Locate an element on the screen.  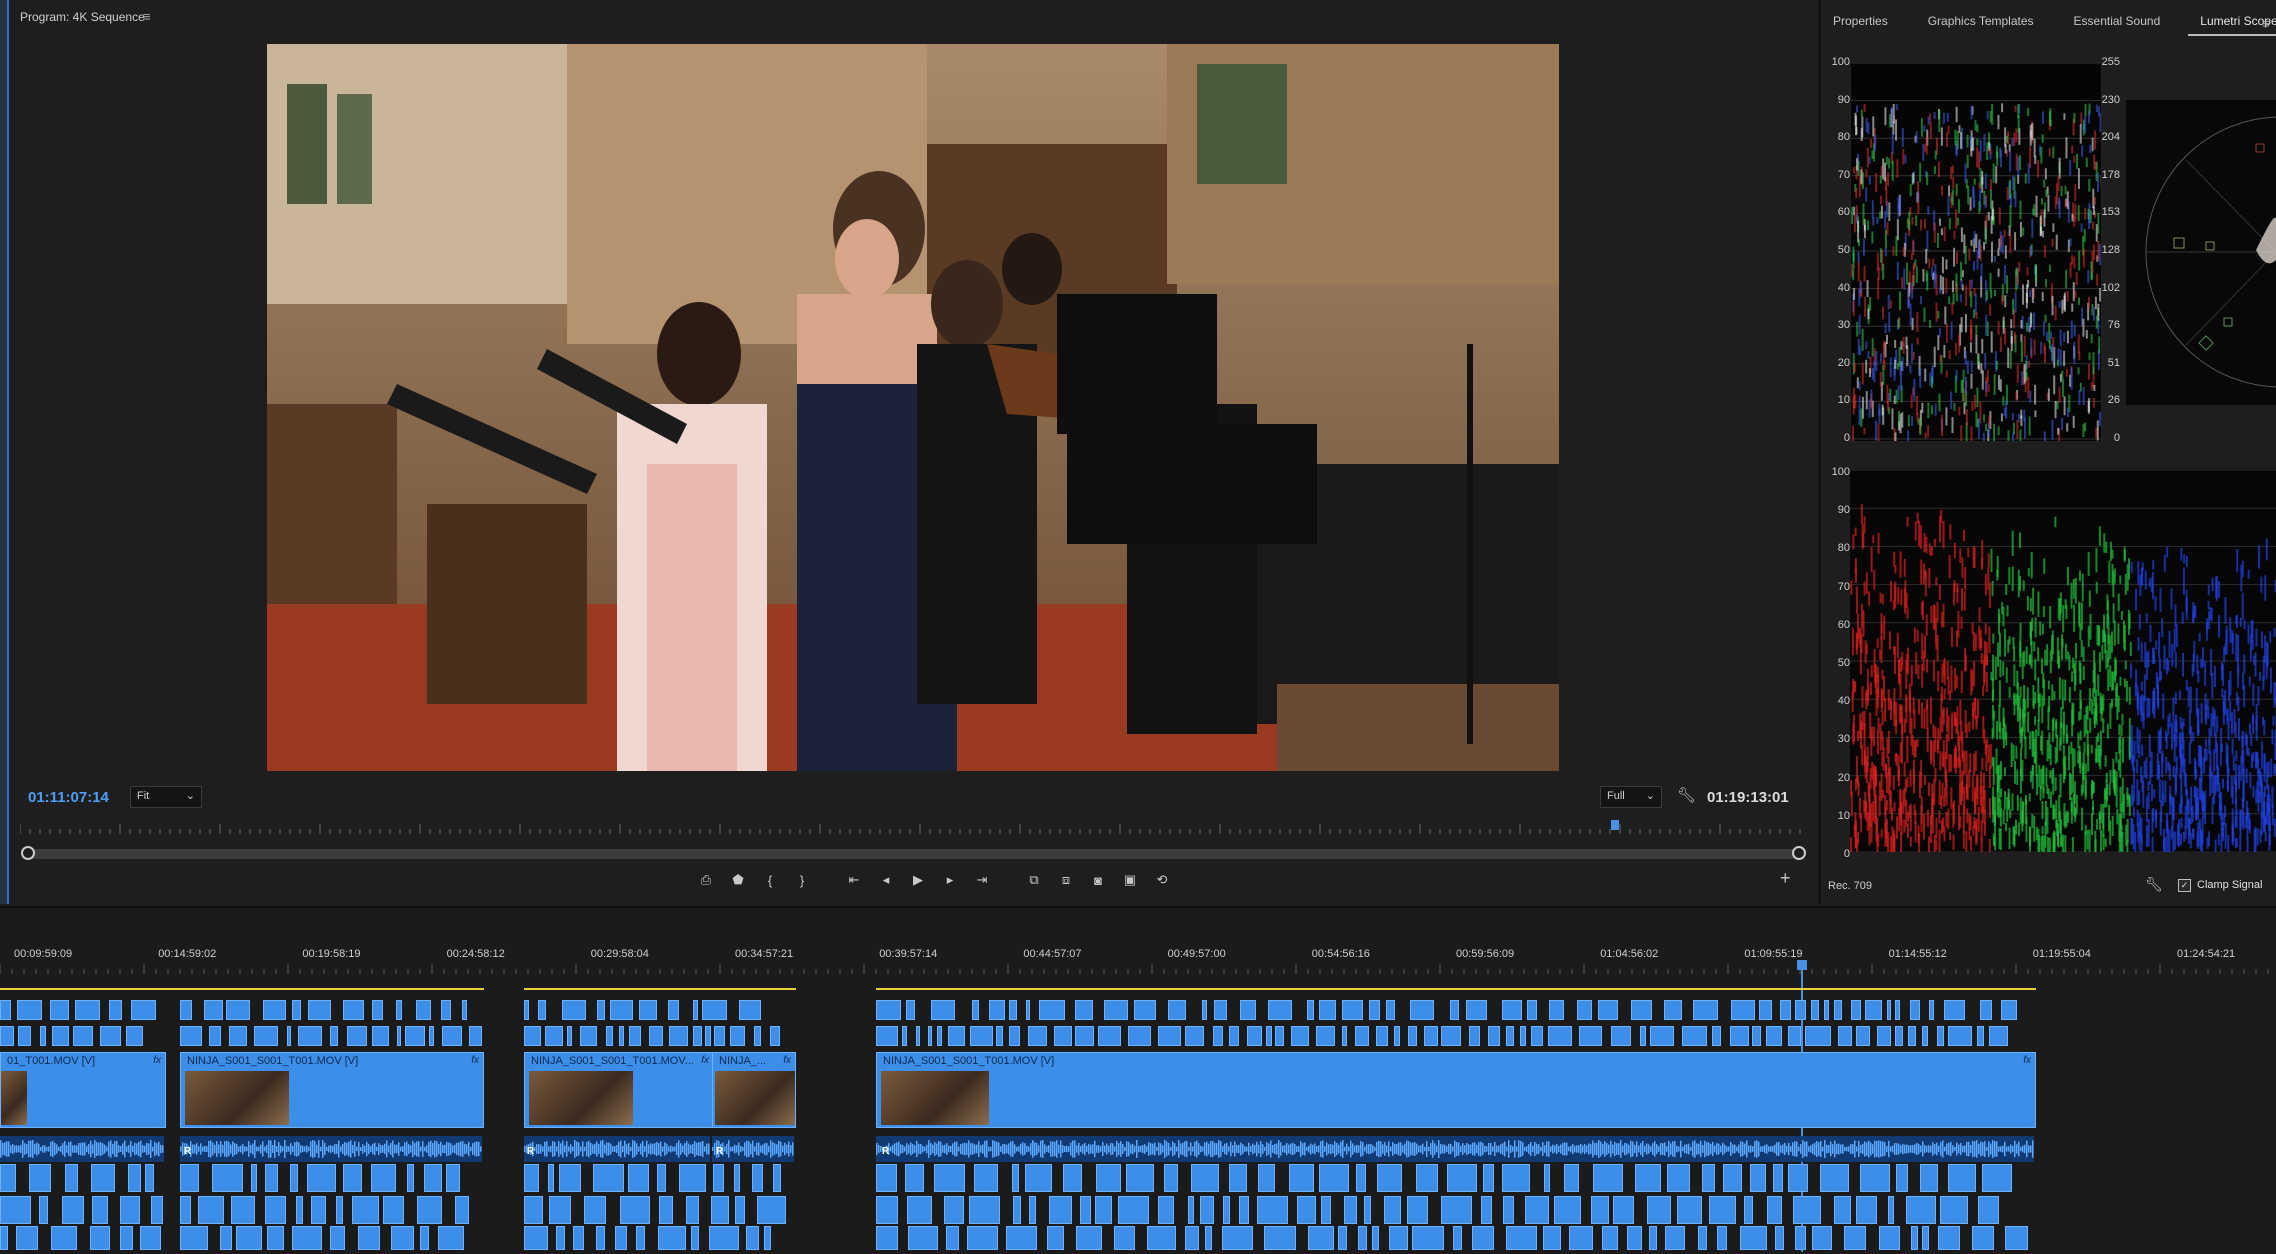
wrench-icon: 🔧︎ is located at coordinates (1686, 795).